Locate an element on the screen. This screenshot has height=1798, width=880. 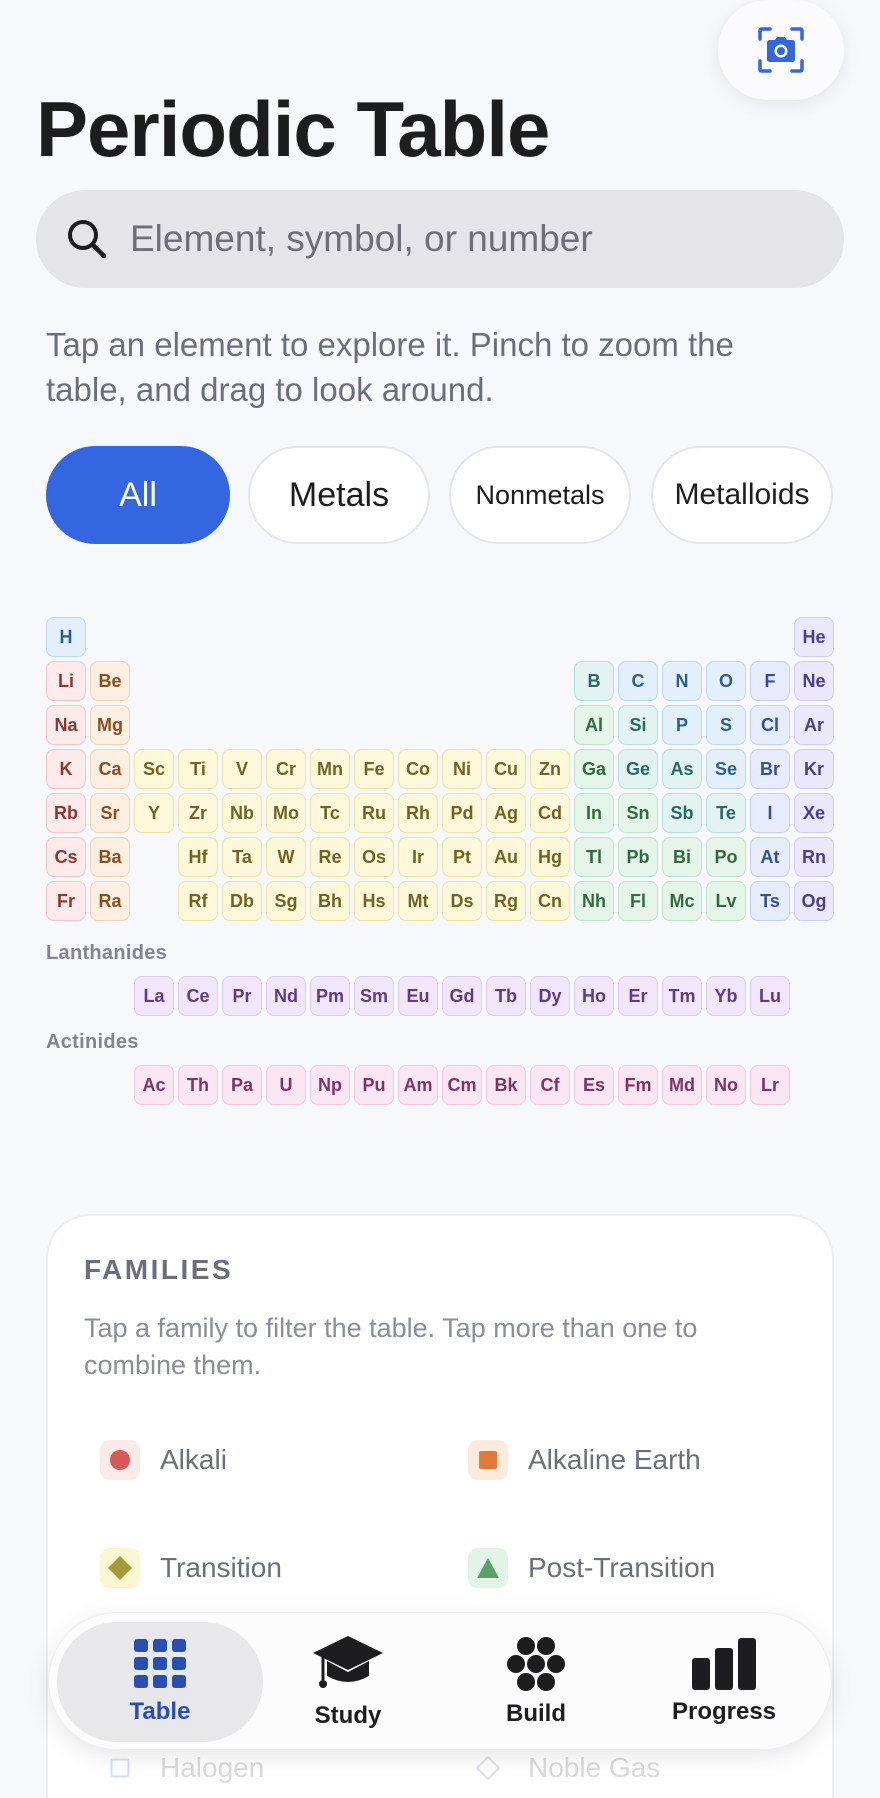
element-p: P is located at coordinates (682, 725).